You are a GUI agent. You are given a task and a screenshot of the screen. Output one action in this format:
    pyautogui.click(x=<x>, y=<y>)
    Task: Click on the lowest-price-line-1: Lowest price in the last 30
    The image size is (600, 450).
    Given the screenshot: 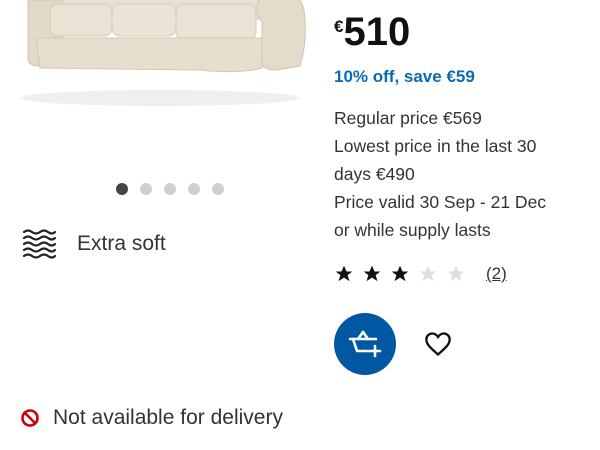 What is the action you would take?
    pyautogui.click(x=435, y=146)
    